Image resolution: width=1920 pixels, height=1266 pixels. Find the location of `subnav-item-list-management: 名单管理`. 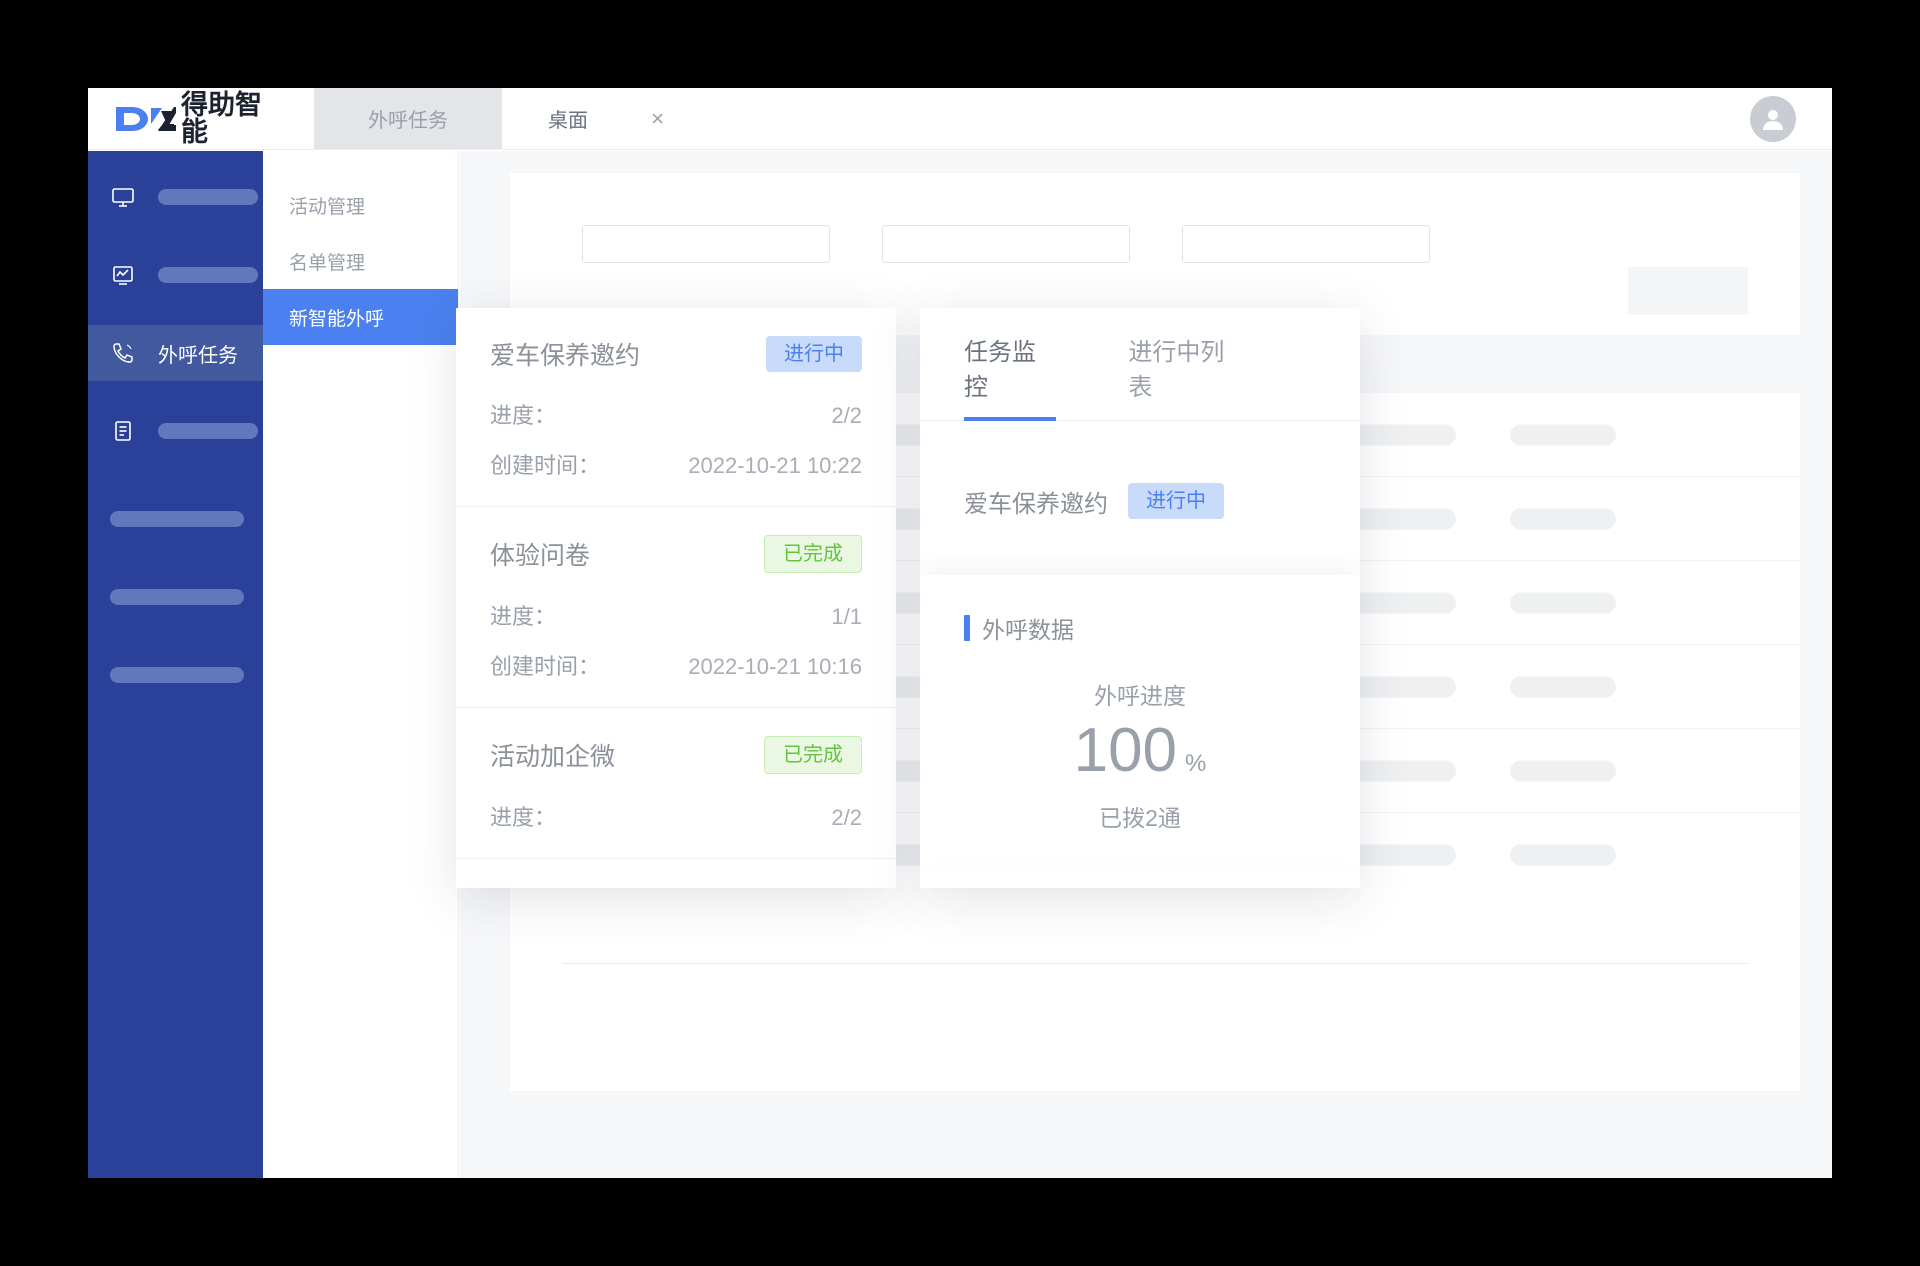

subnav-item-list-management: 名单管理 is located at coordinates (360, 261).